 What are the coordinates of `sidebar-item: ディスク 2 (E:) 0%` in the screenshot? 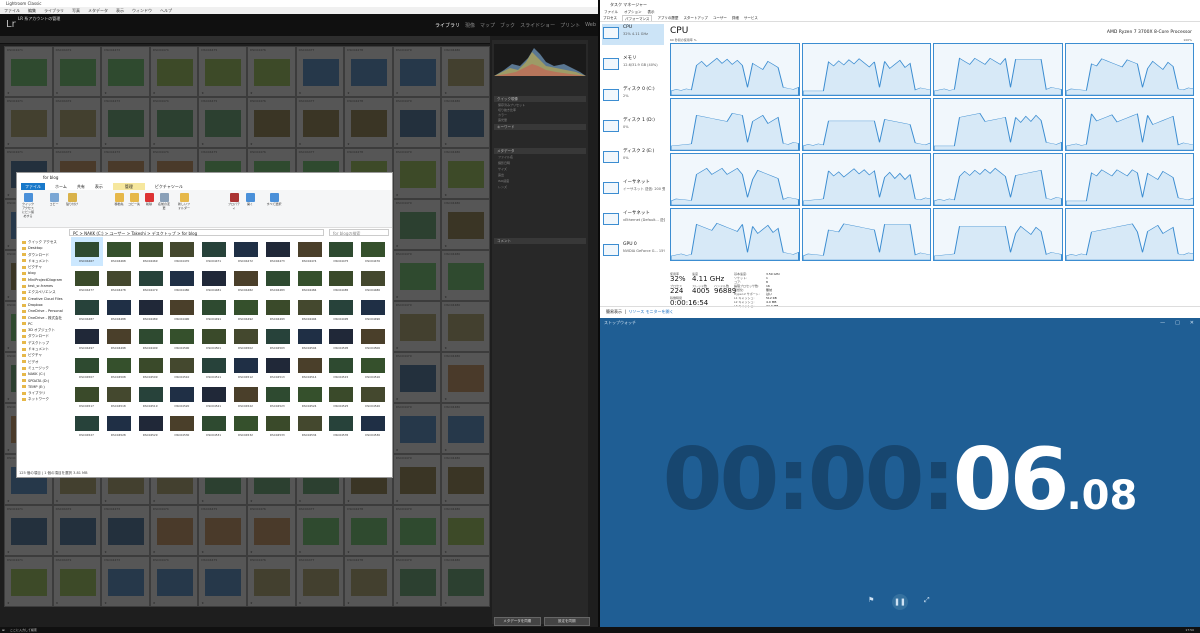 It's located at (633, 158).